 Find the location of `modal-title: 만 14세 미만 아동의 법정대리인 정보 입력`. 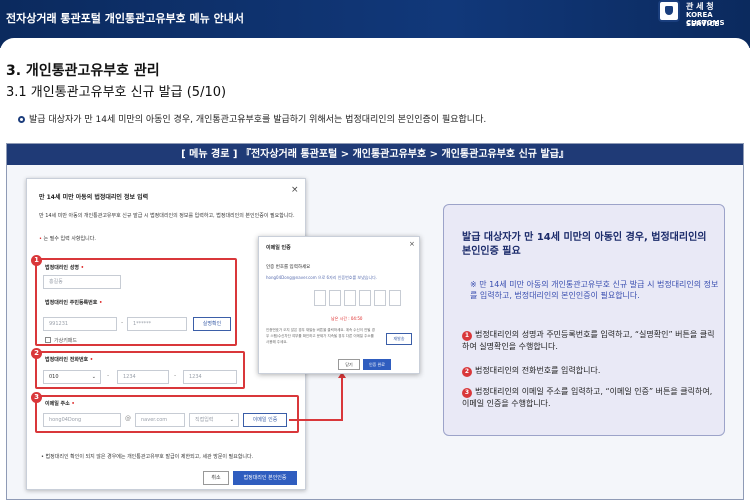

modal-title: 만 14세 미만 아동의 법정대리인 정보 입력 is located at coordinates (94, 197).